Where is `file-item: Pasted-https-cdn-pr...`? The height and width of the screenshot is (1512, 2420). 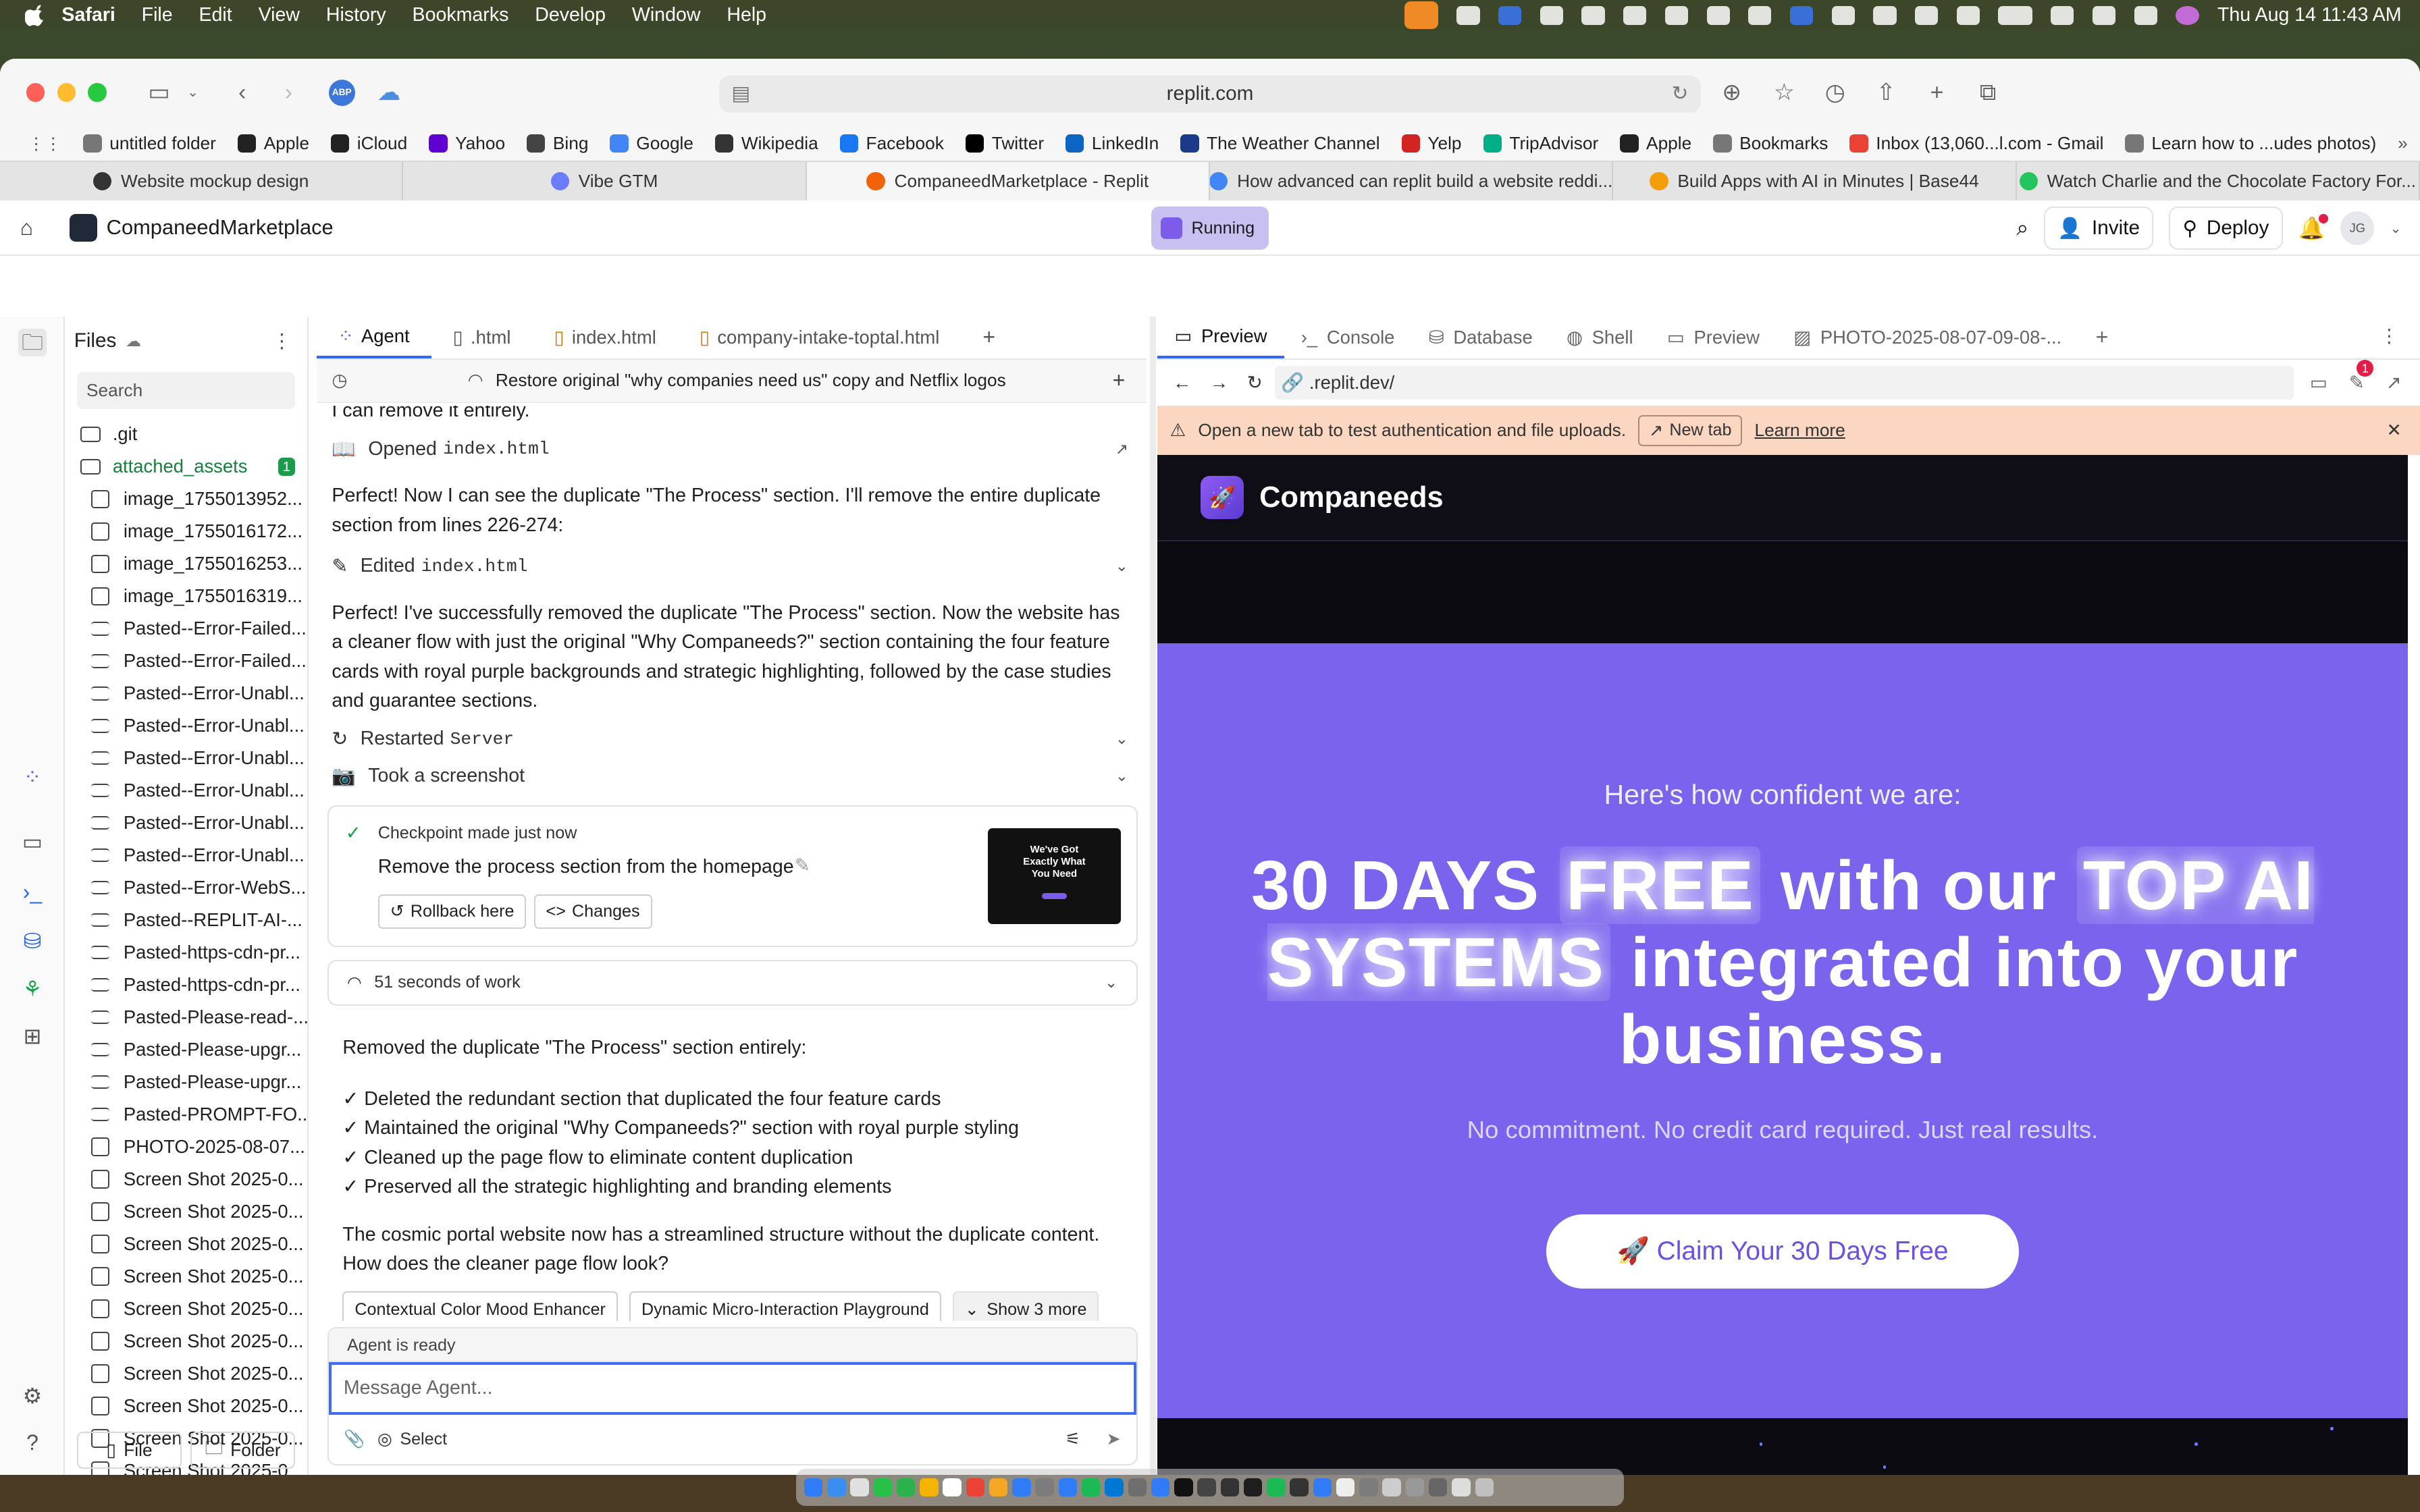
file-item: Pasted-https-cdn-pr... is located at coordinates (186, 985).